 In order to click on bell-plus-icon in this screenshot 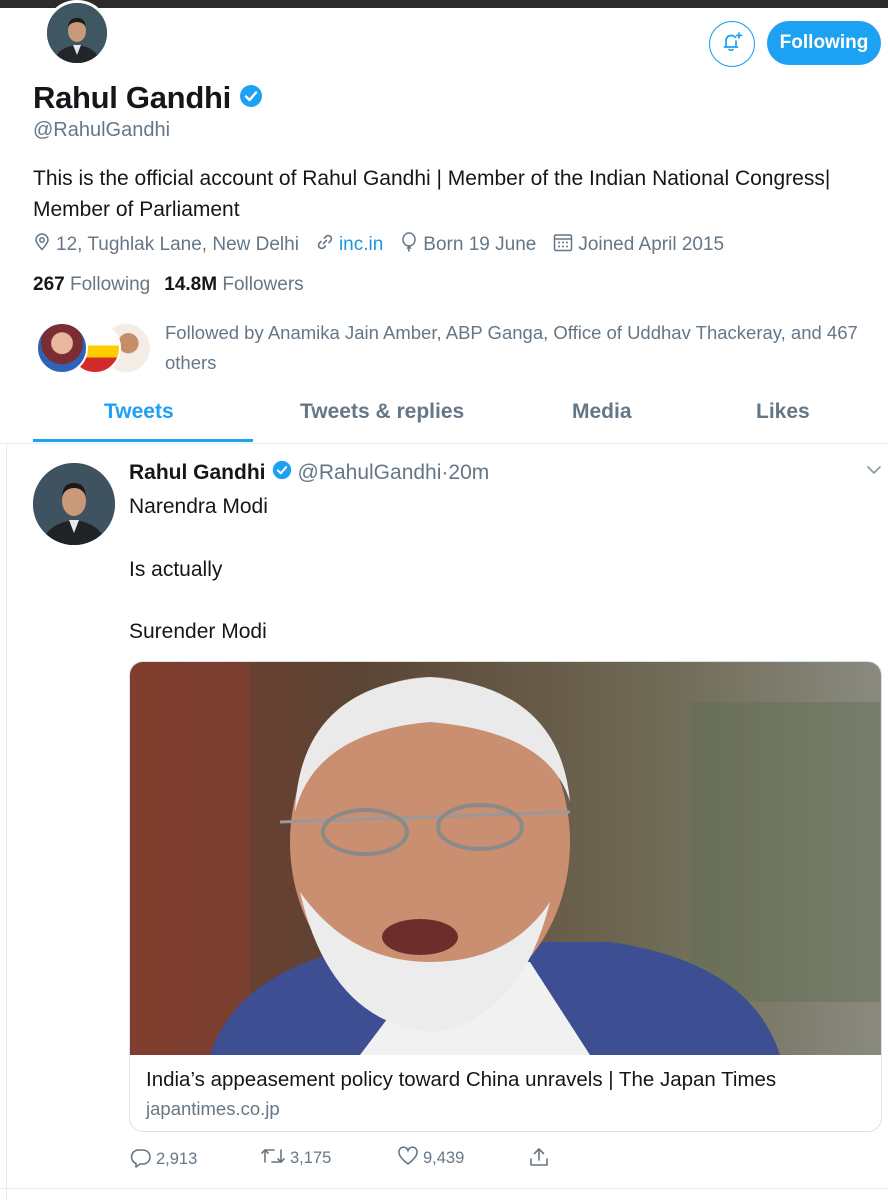, I will do `click(732, 44)`.